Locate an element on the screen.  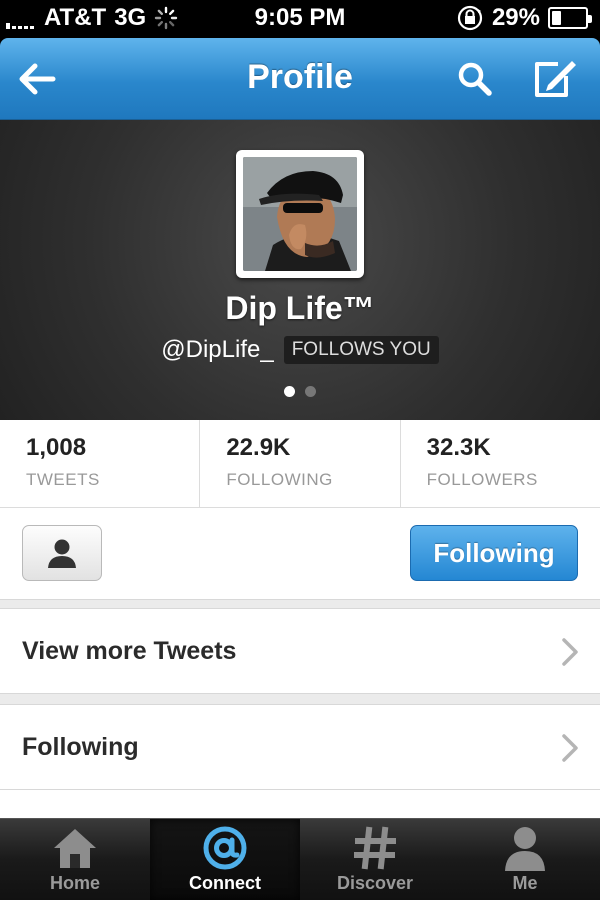
following-button: Following is located at coordinates (494, 553).